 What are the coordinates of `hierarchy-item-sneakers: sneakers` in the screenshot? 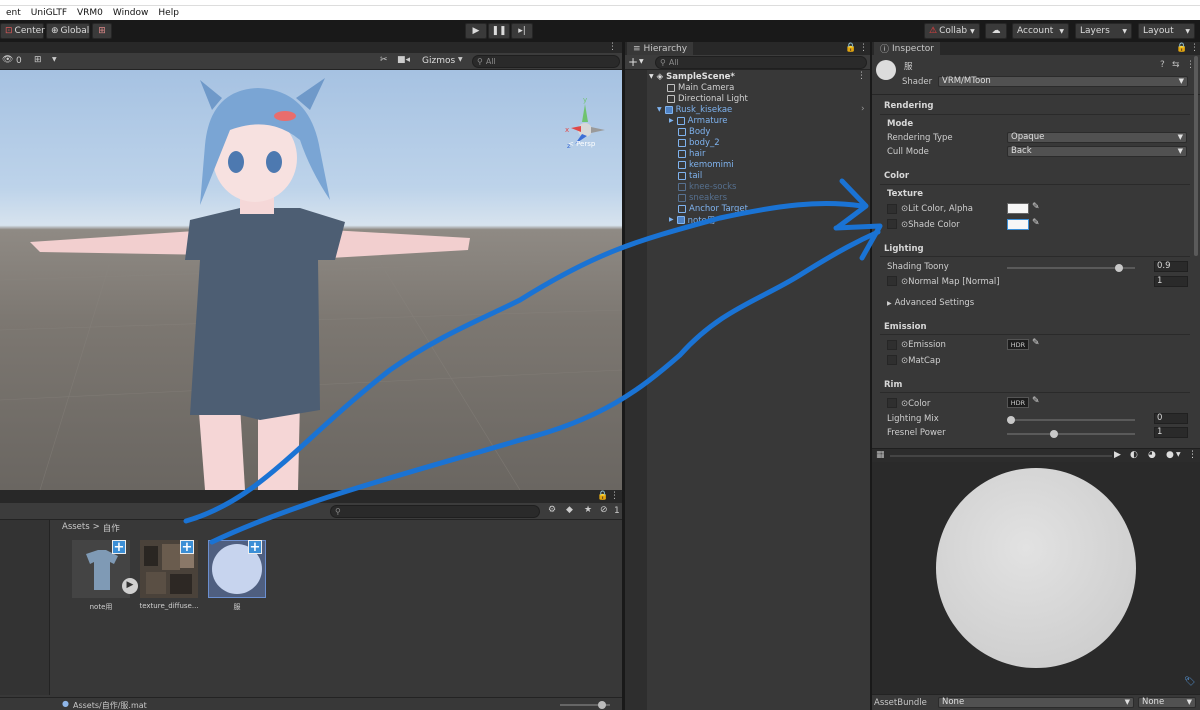 It's located at (702, 197).